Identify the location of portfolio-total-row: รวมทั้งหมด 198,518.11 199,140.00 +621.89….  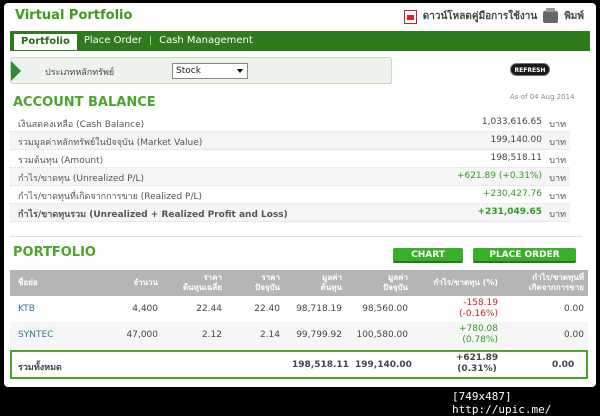
(299, 364).